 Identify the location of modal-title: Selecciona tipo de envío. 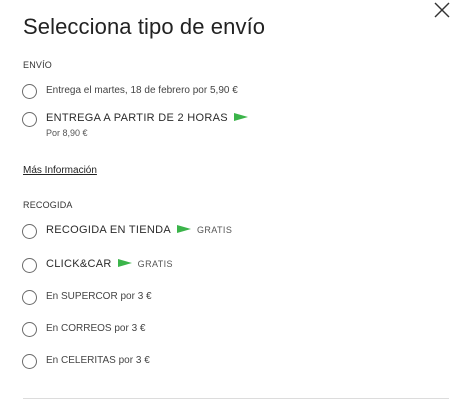
(144, 26).